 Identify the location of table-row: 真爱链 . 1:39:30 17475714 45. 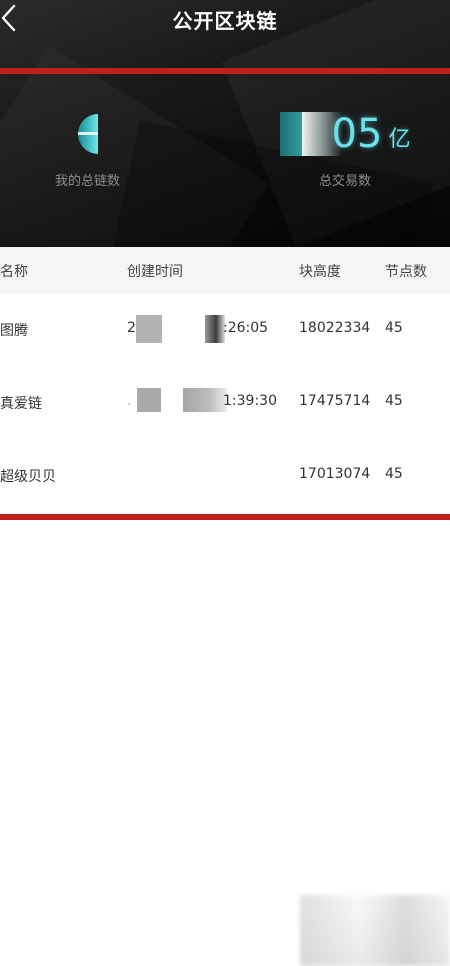
(225, 403).